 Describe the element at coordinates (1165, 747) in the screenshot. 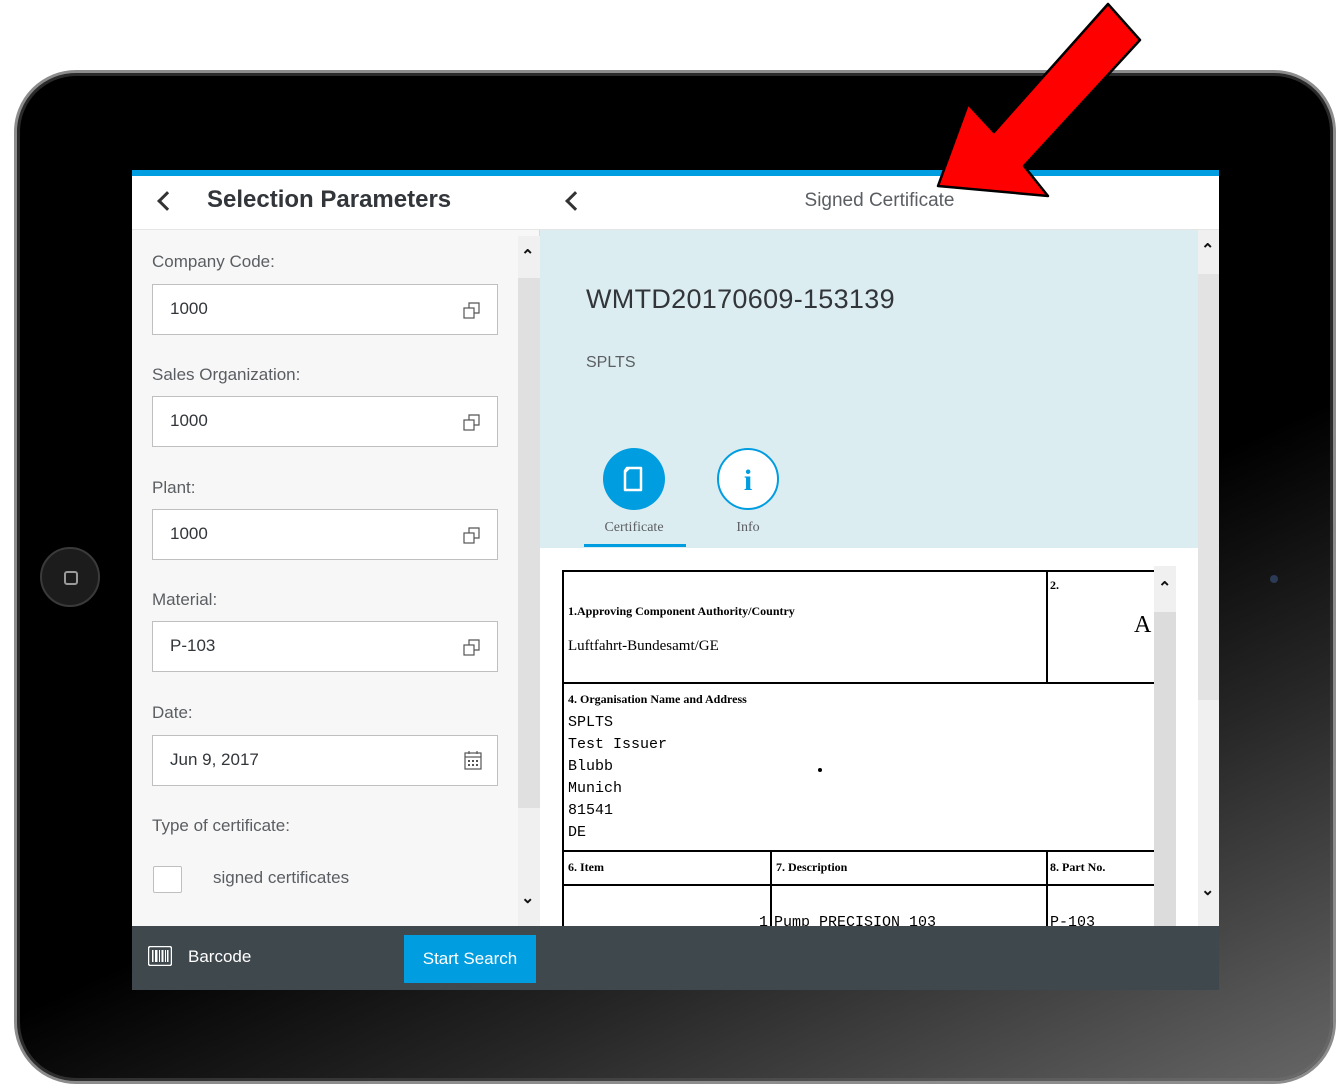

I see `document-scrollbar: ⌃` at that location.